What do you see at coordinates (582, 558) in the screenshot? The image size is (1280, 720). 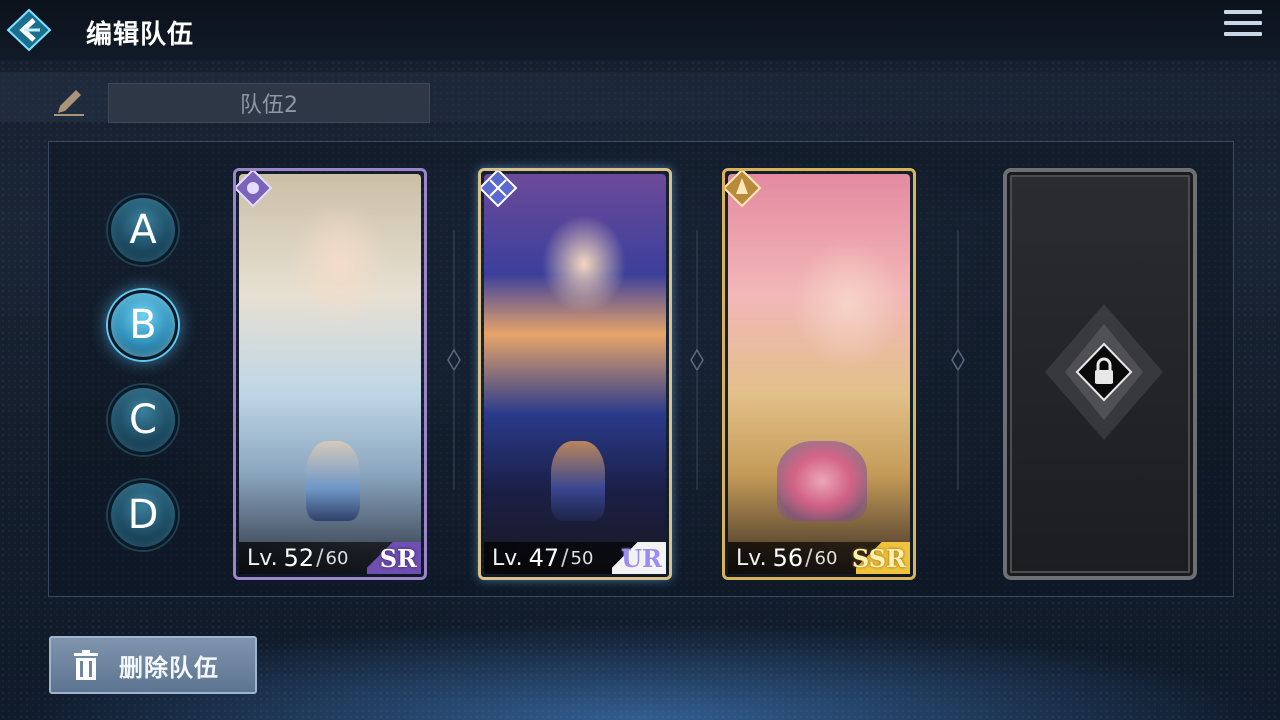 I see `level-max: 50` at bounding box center [582, 558].